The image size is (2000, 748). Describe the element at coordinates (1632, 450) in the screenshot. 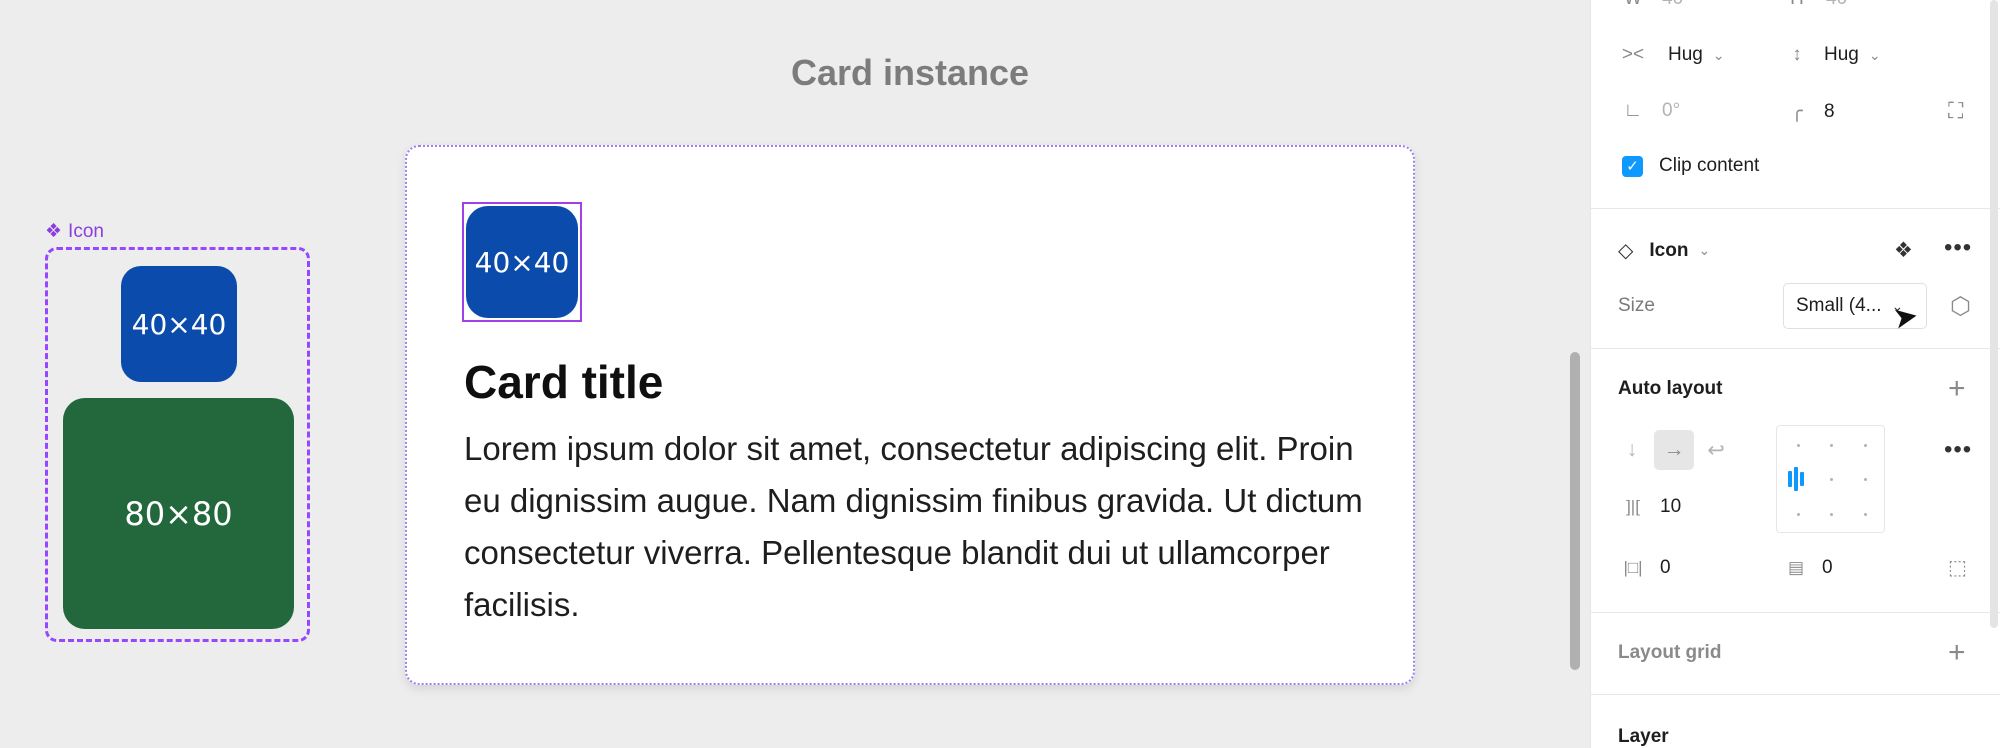

I see `vertical-direction-icon: ↓` at that location.